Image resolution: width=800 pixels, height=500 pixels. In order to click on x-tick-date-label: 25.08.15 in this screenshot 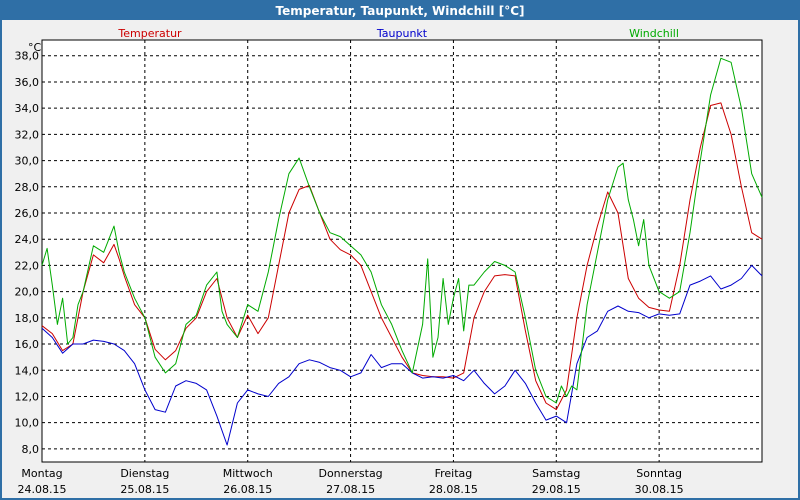, I will do `click(144, 489)`.